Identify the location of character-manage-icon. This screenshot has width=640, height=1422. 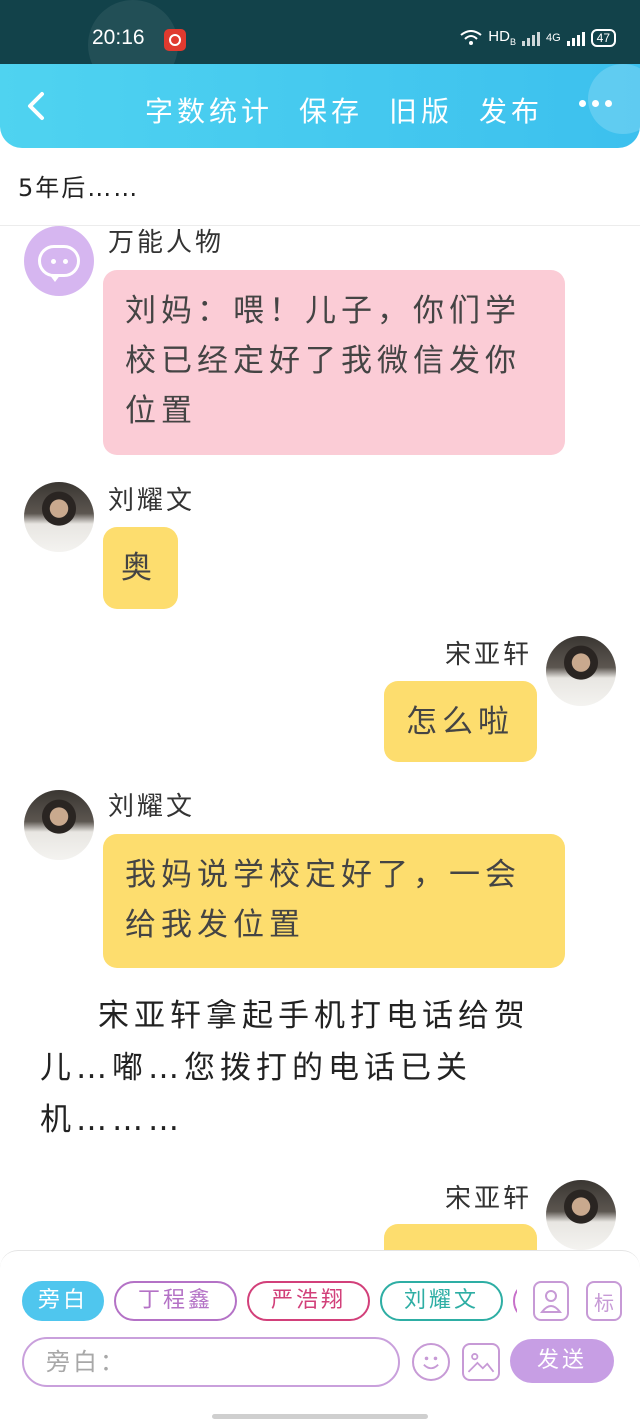
(551, 1301).